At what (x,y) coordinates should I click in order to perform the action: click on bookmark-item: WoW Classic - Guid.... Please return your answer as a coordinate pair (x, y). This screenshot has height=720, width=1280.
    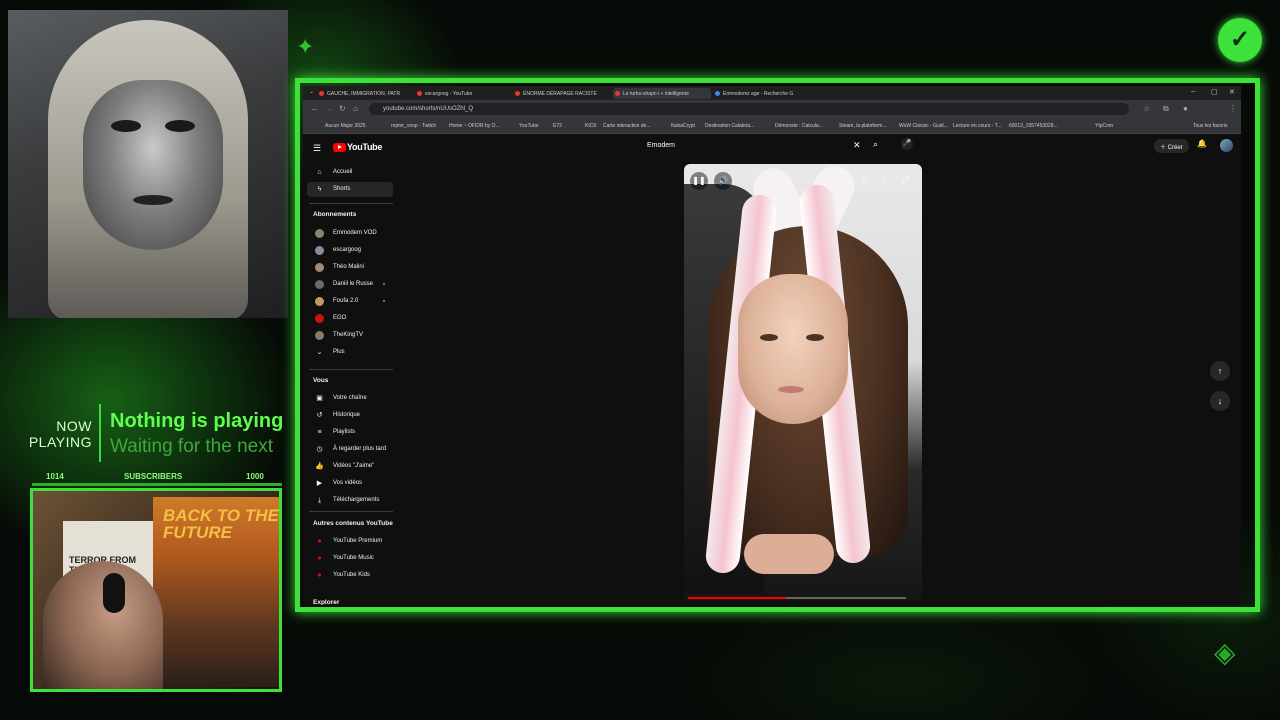
    Looking at the image, I should click on (923, 126).